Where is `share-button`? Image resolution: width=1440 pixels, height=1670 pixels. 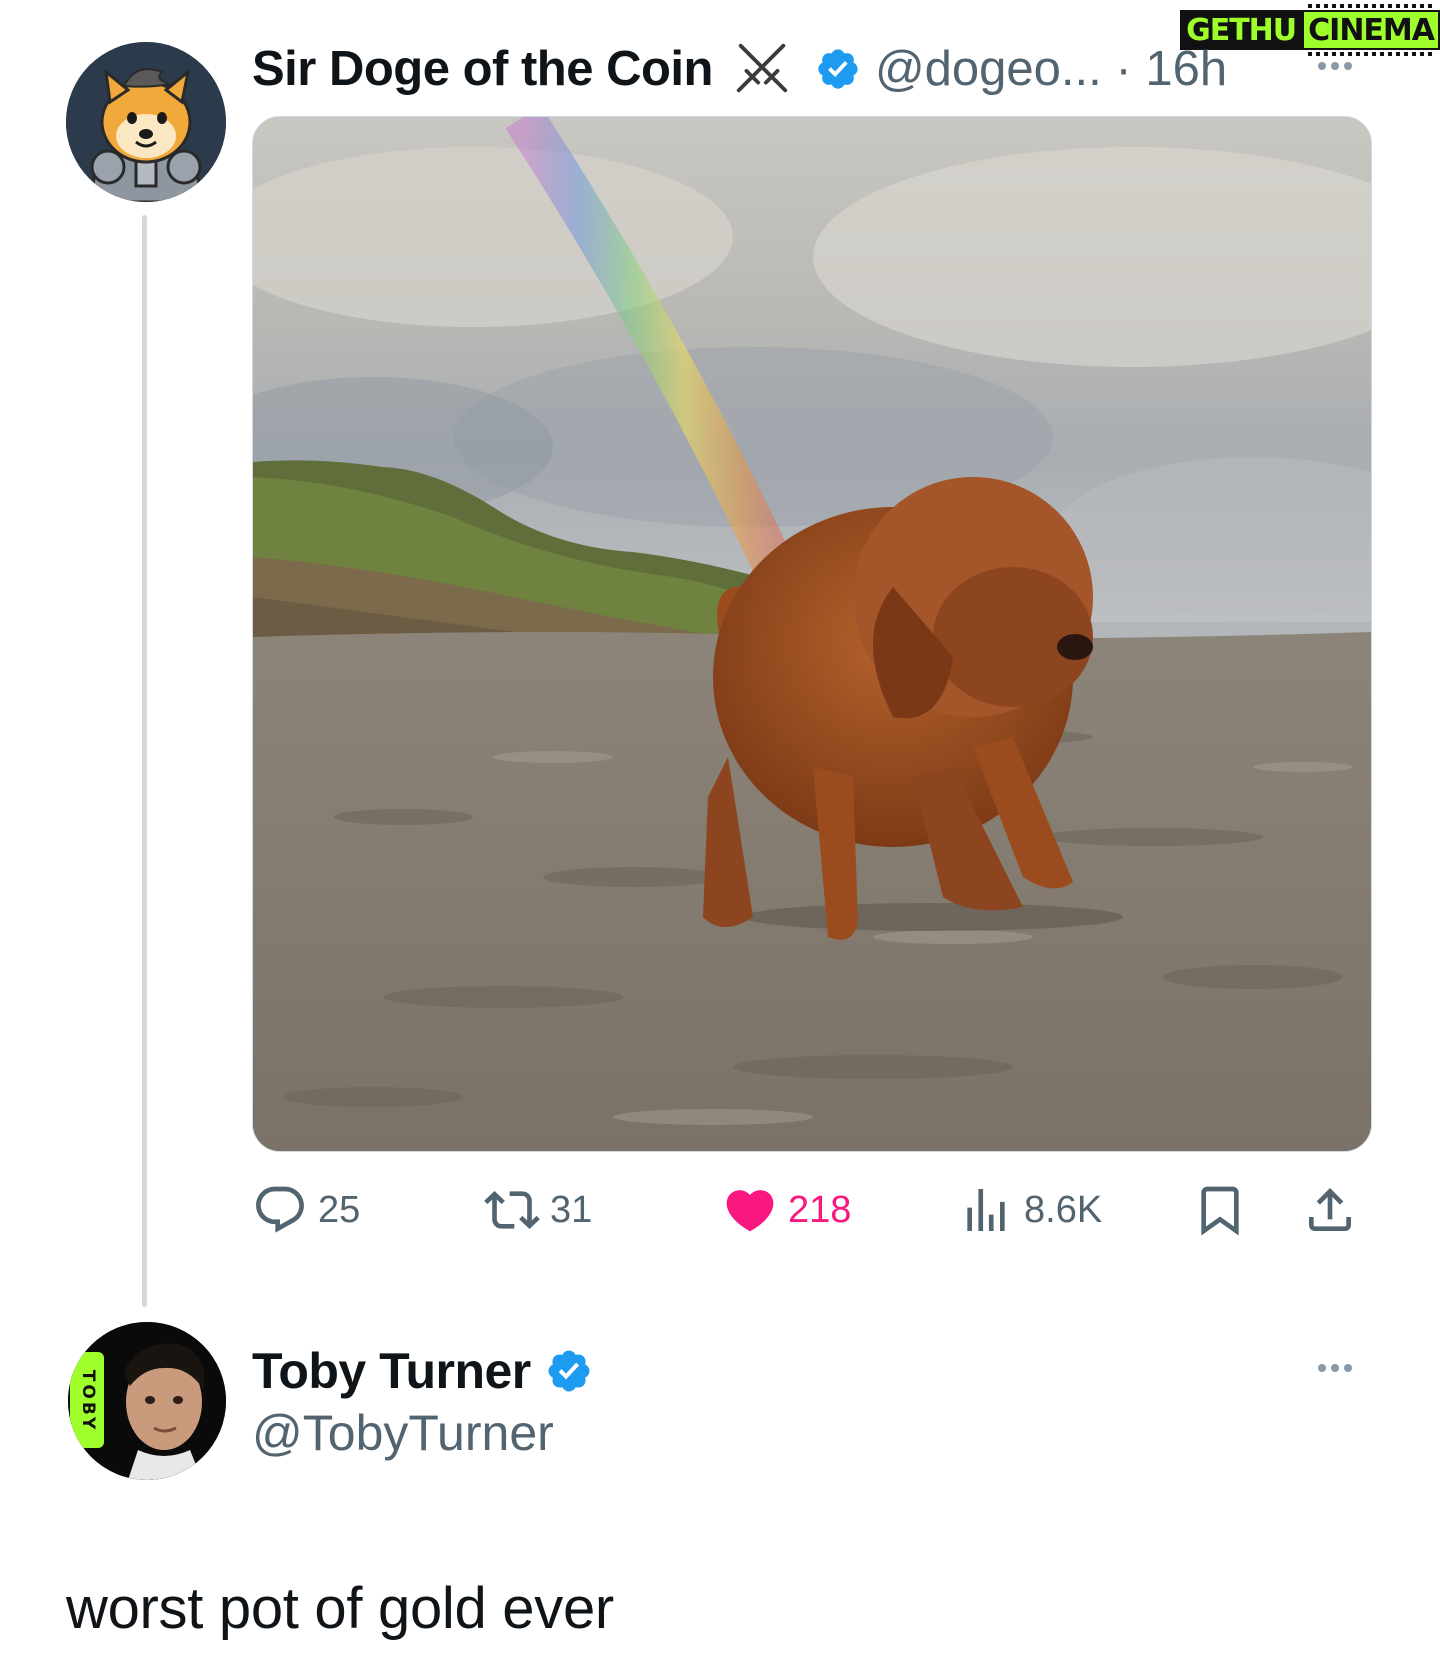
share-button is located at coordinates (1330, 1210).